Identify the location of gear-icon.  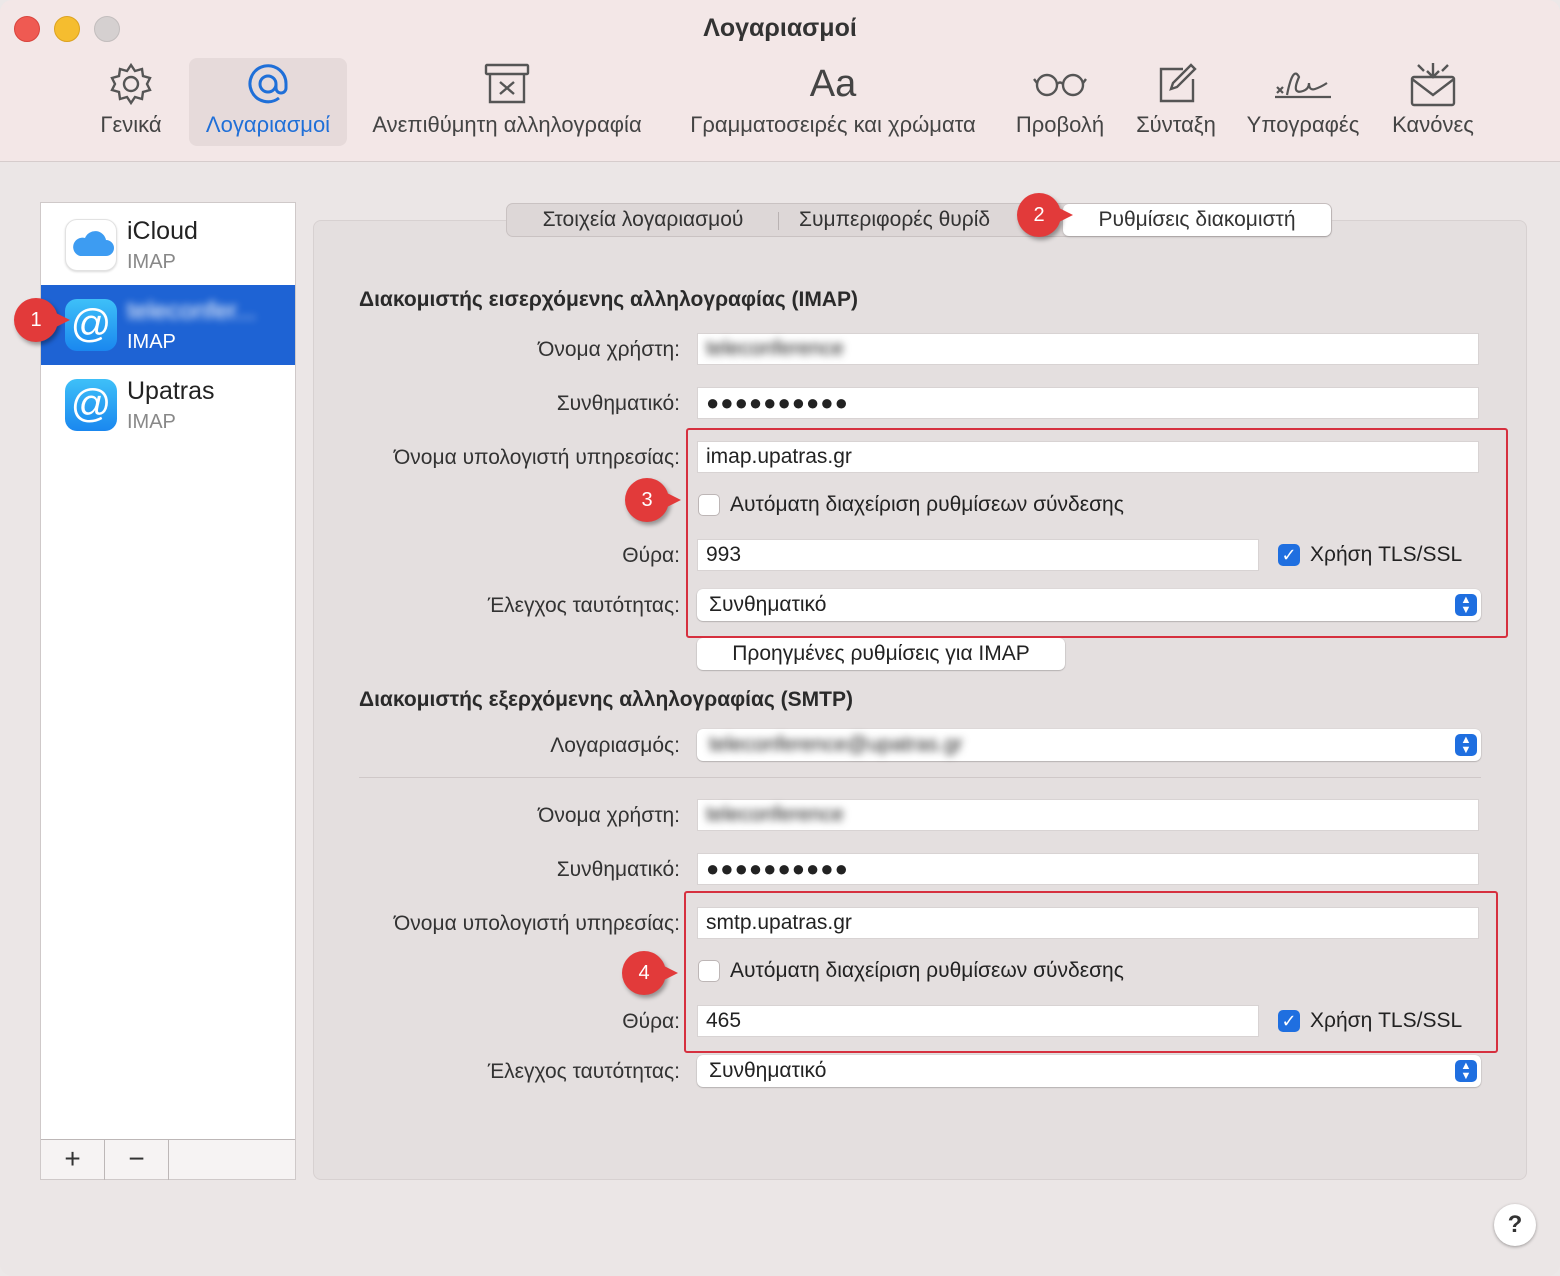
(131, 84).